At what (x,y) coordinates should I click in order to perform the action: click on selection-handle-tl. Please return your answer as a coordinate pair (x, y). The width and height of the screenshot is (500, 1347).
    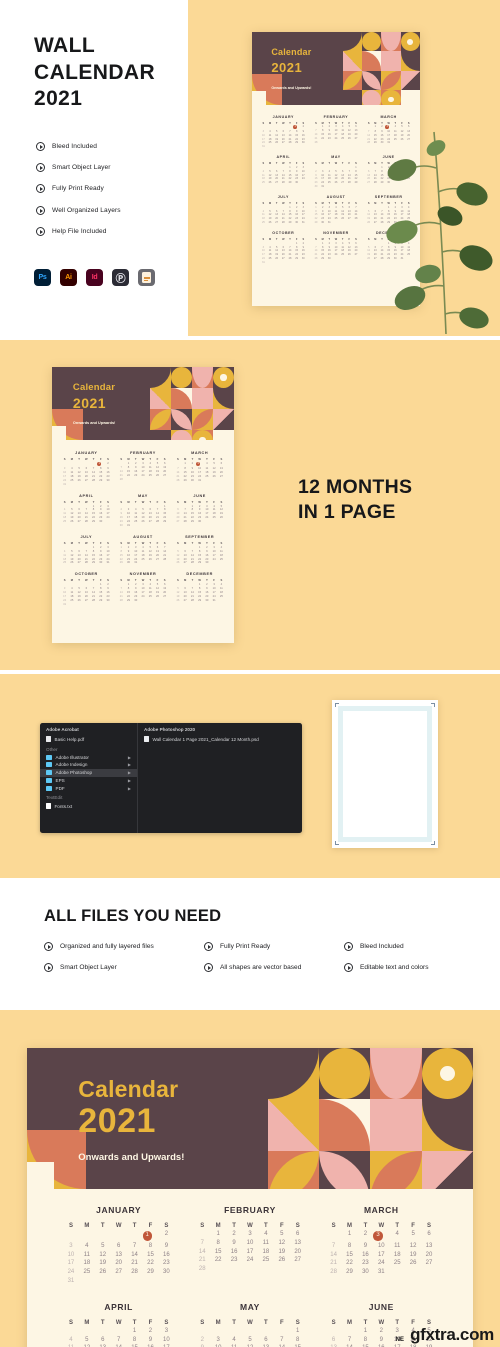
    Looking at the image, I should click on (337, 705).